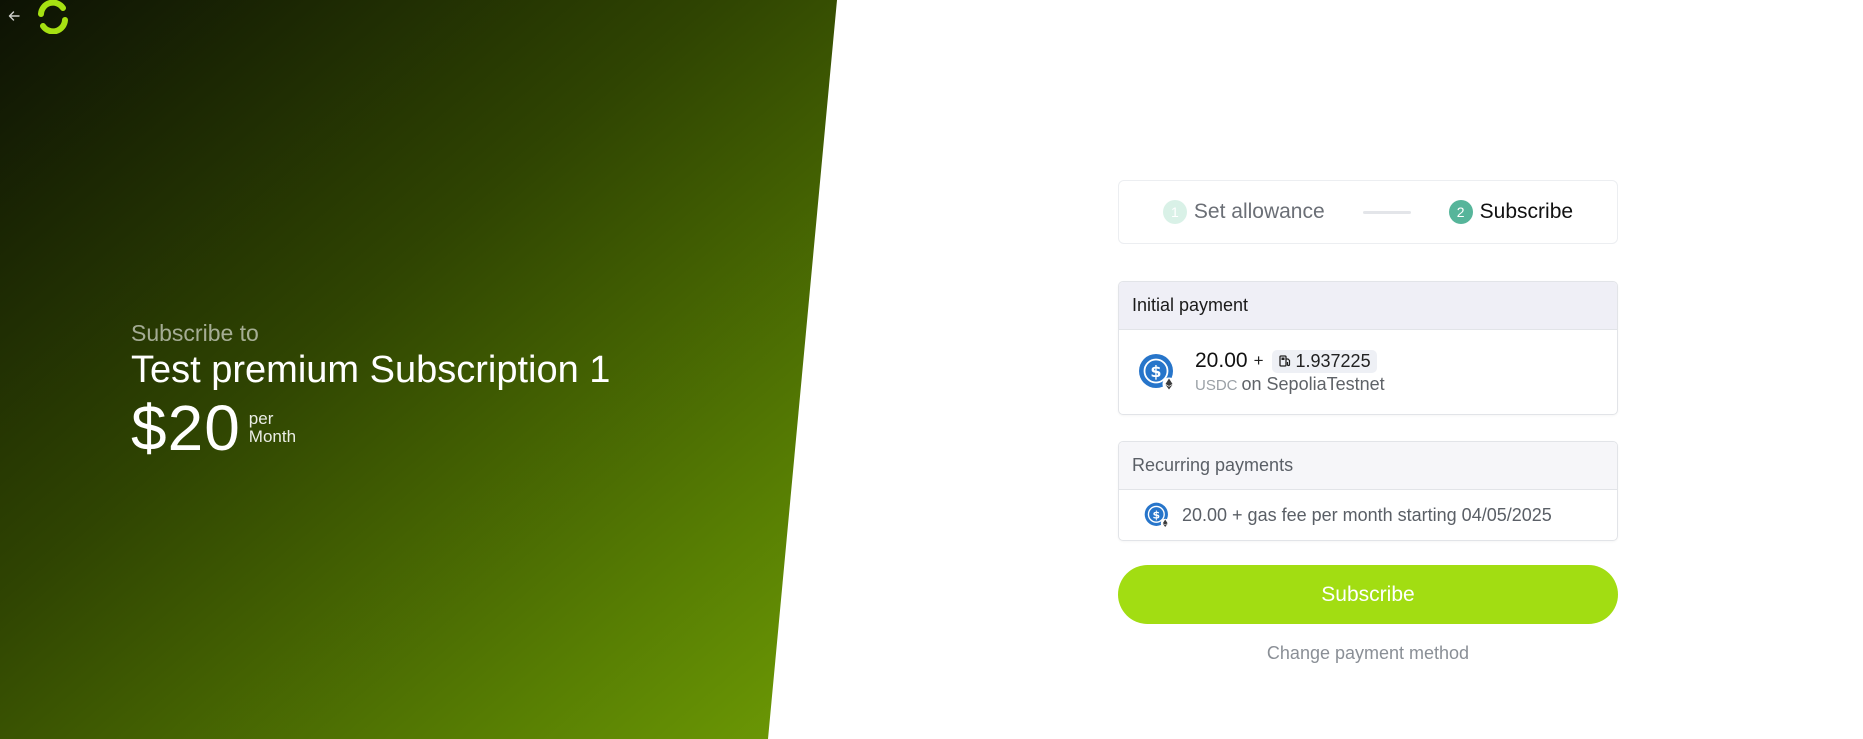 The height and width of the screenshot is (739, 1863). I want to click on initial-payment-header: Initial payment, so click(1368, 306).